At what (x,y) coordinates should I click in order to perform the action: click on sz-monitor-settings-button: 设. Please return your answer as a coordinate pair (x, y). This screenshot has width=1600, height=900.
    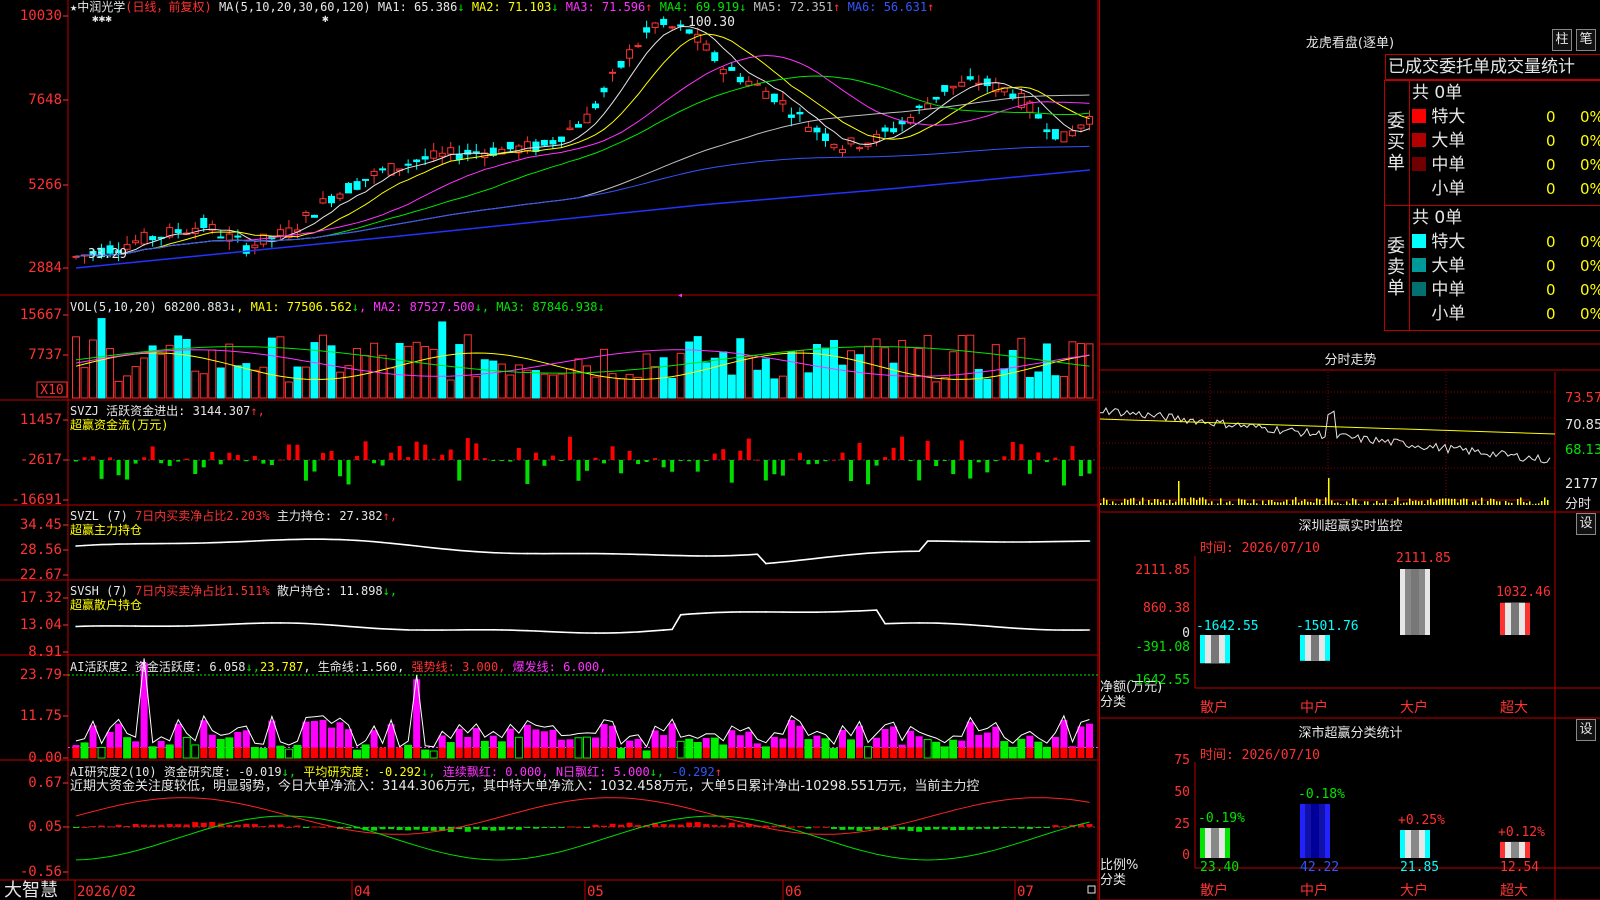
    Looking at the image, I should click on (1586, 524).